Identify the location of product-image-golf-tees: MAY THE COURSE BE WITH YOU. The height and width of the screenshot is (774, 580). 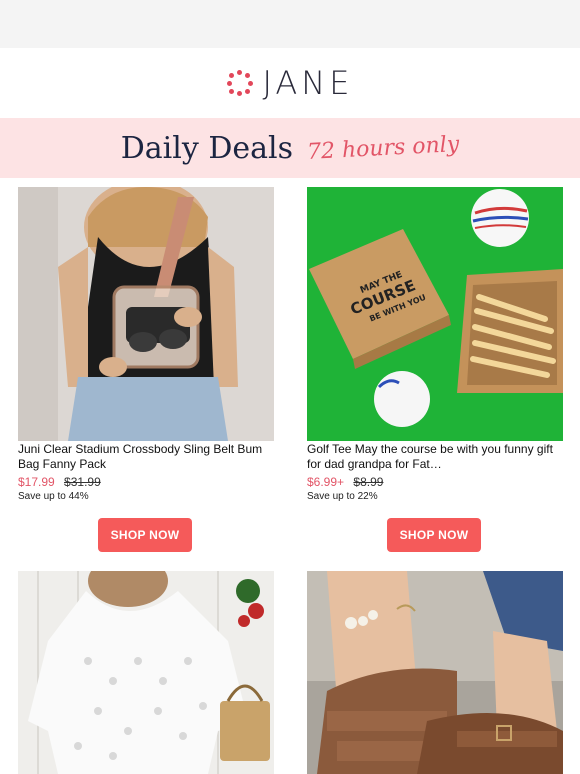
(435, 314).